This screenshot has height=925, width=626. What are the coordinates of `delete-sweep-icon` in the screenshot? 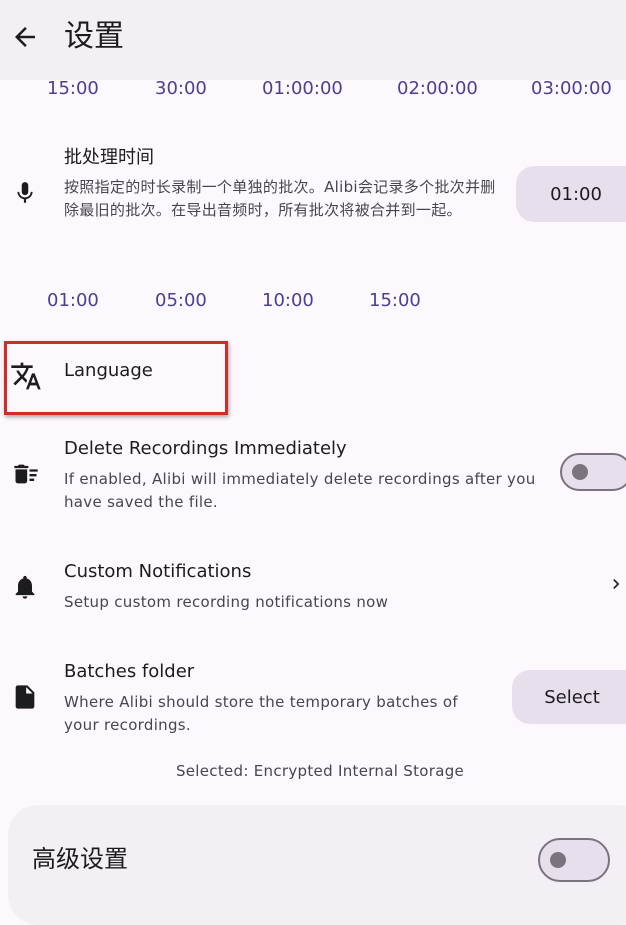 It's located at (26, 474).